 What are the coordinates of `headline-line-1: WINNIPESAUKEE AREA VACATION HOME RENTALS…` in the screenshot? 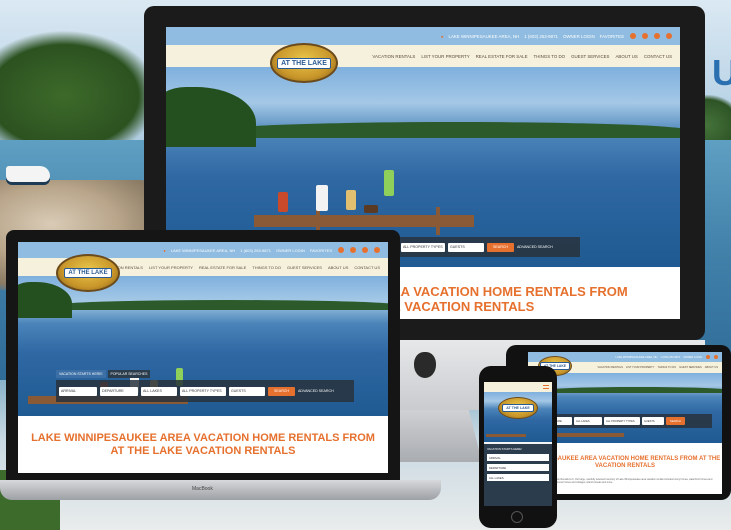 It's located at (625, 459).